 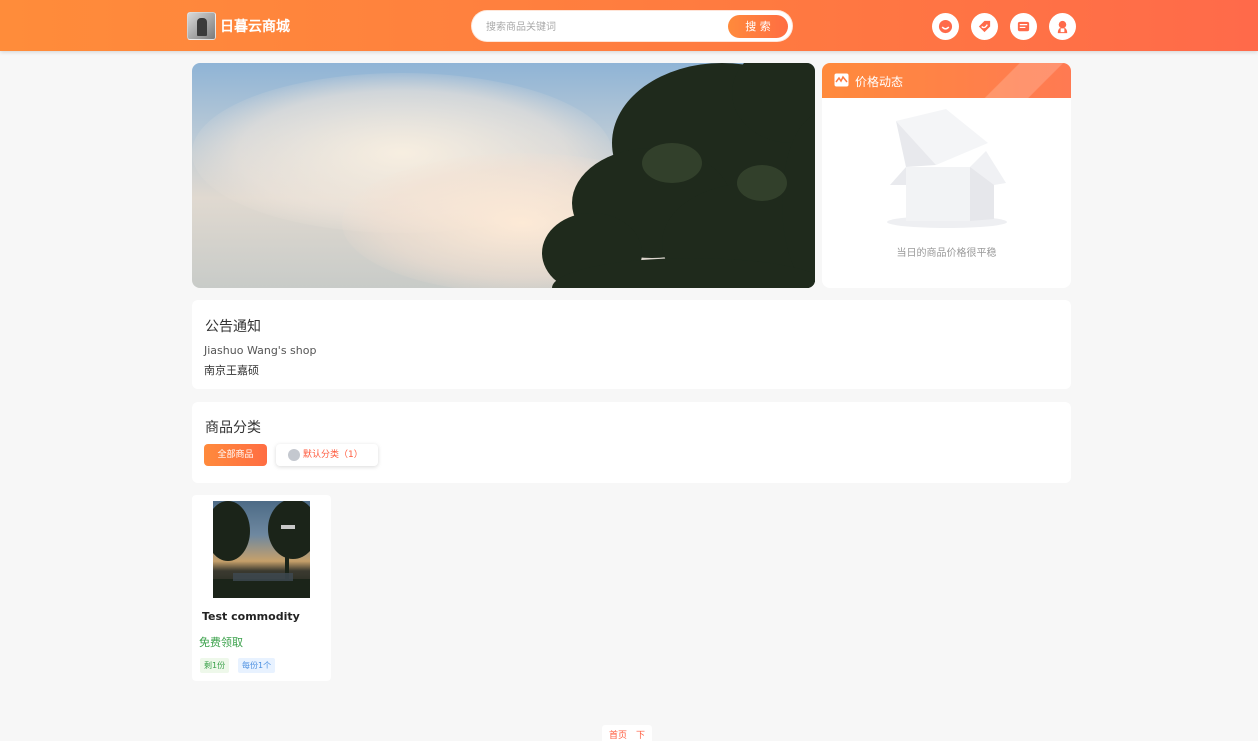 I want to click on product-limit-tag: 每份1个, so click(x=257, y=665).